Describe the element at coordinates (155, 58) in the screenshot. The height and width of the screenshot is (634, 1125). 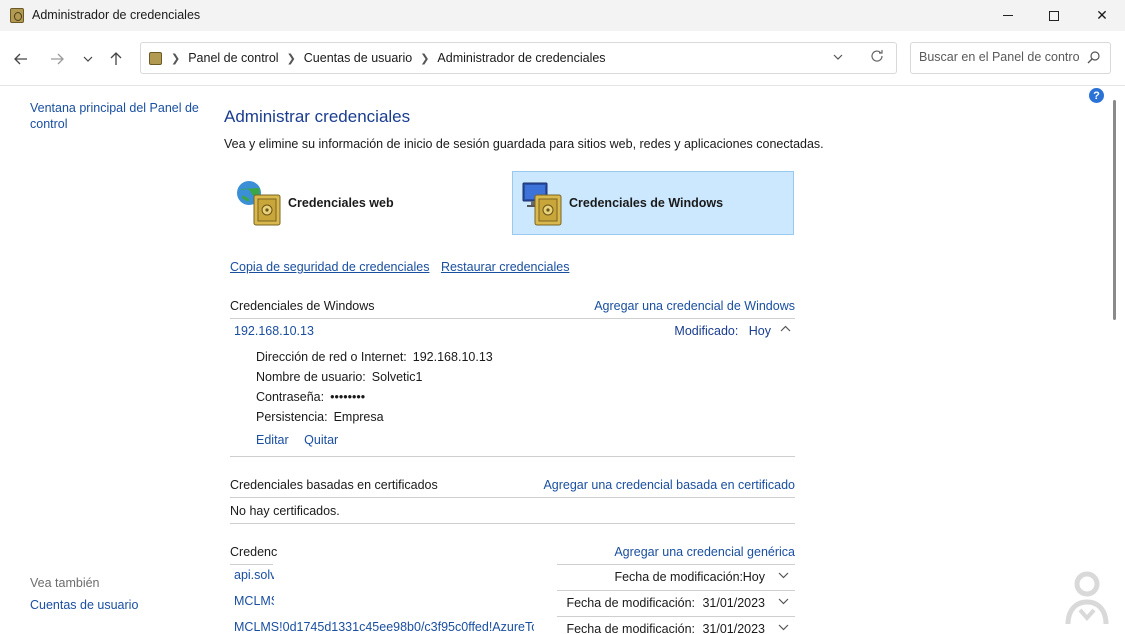
I see `control-panel-icon` at that location.